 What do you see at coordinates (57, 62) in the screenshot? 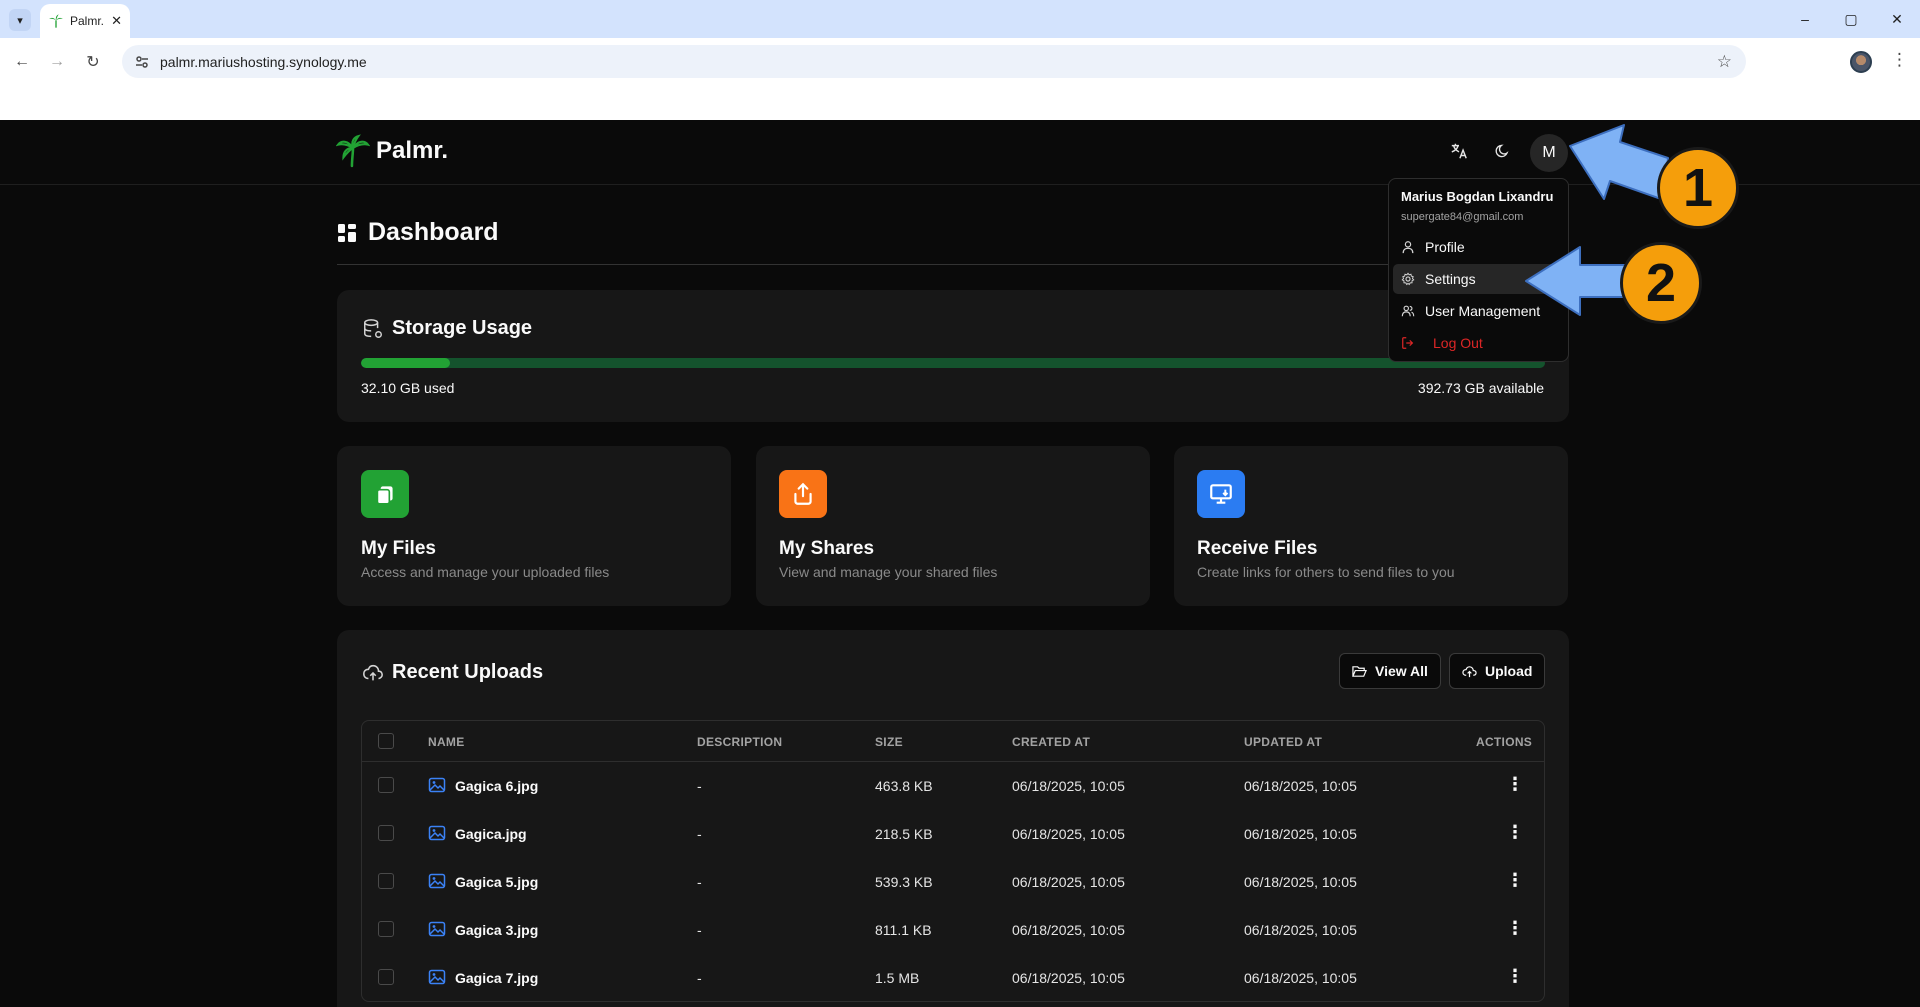
I see `forward-button: →` at bounding box center [57, 62].